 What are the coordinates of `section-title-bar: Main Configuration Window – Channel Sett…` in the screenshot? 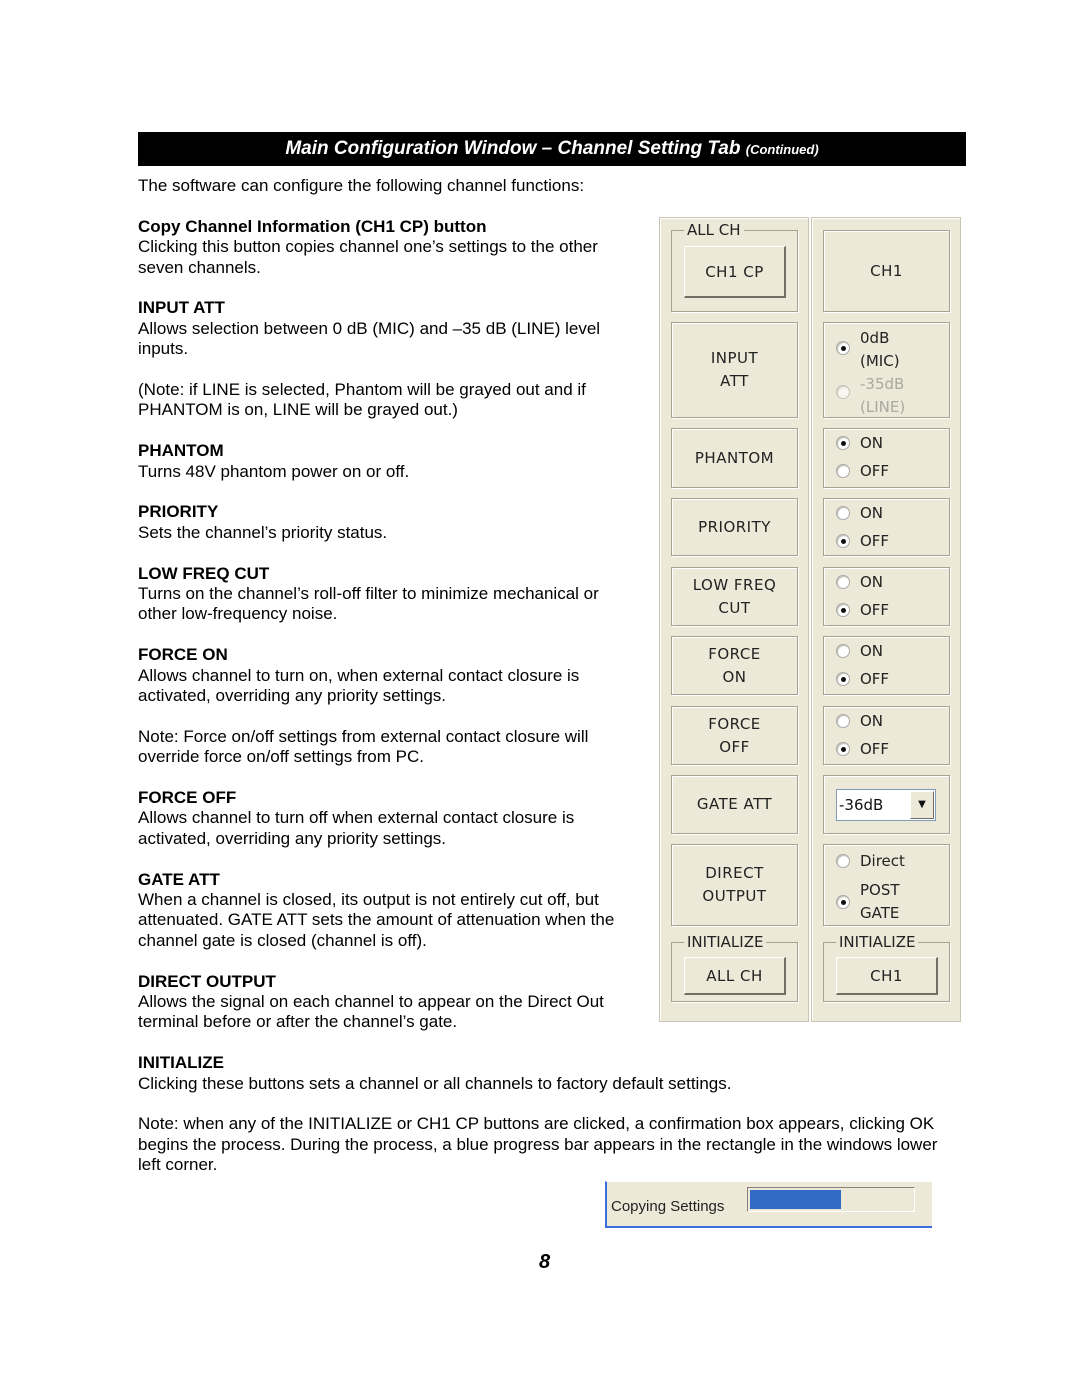 It's located at (552, 149).